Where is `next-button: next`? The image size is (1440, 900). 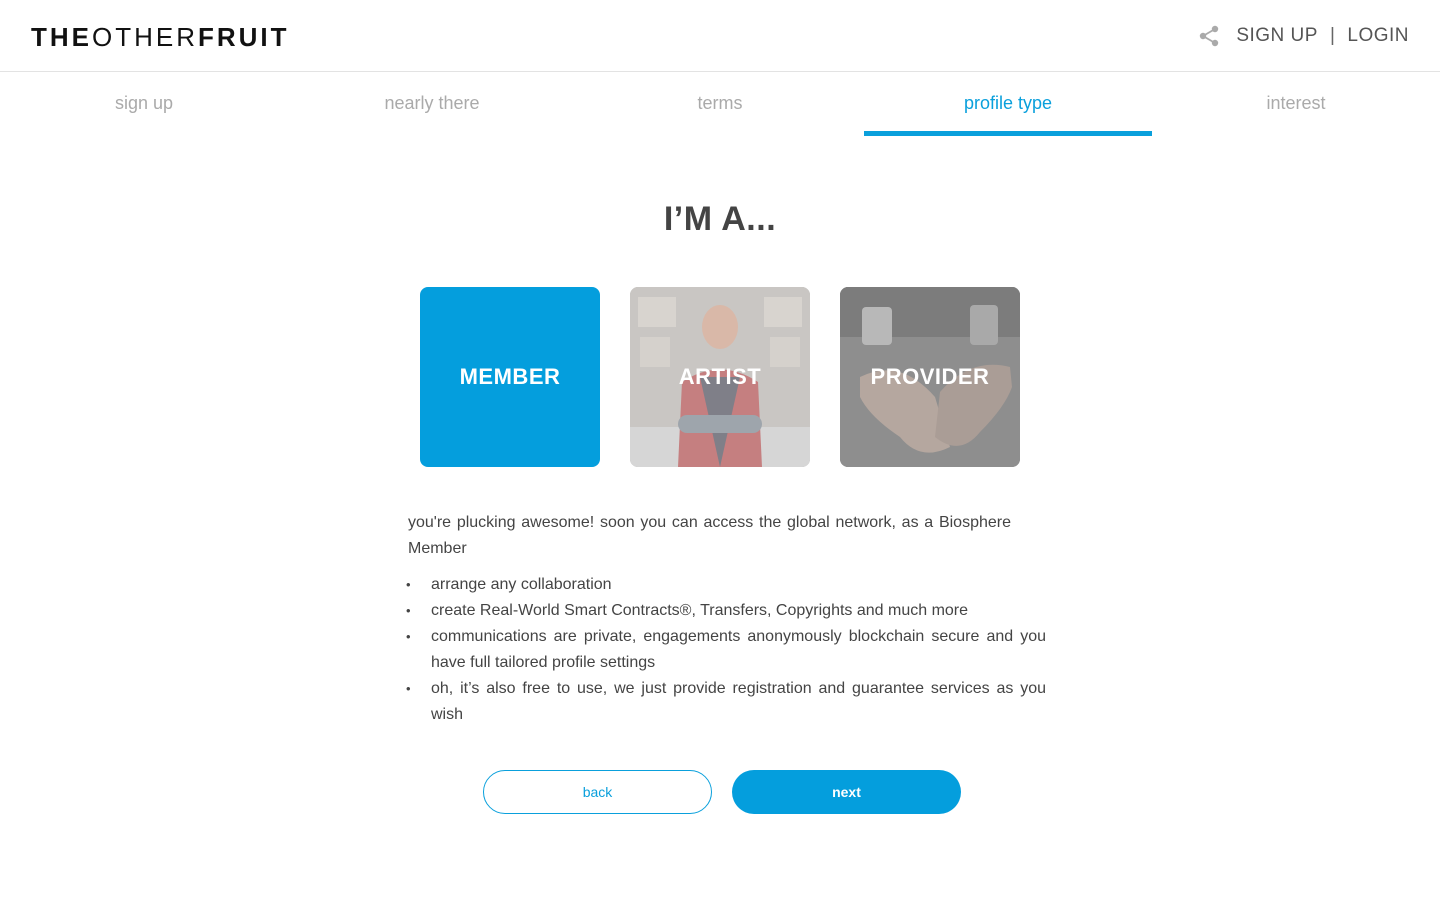 next-button: next is located at coordinates (846, 792).